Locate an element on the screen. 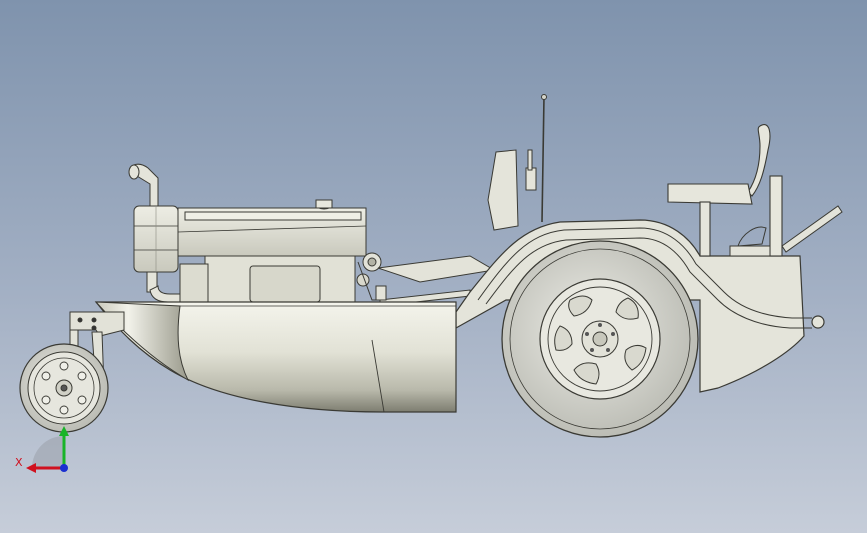  engine is located at coordinates (282, 252).